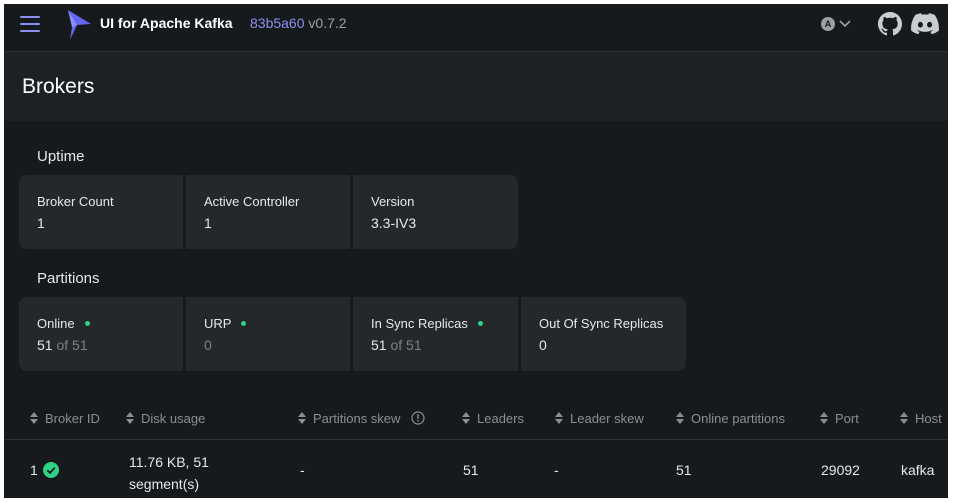 The image size is (955, 502). What do you see at coordinates (925, 24) in the screenshot?
I see `discord-icon` at bounding box center [925, 24].